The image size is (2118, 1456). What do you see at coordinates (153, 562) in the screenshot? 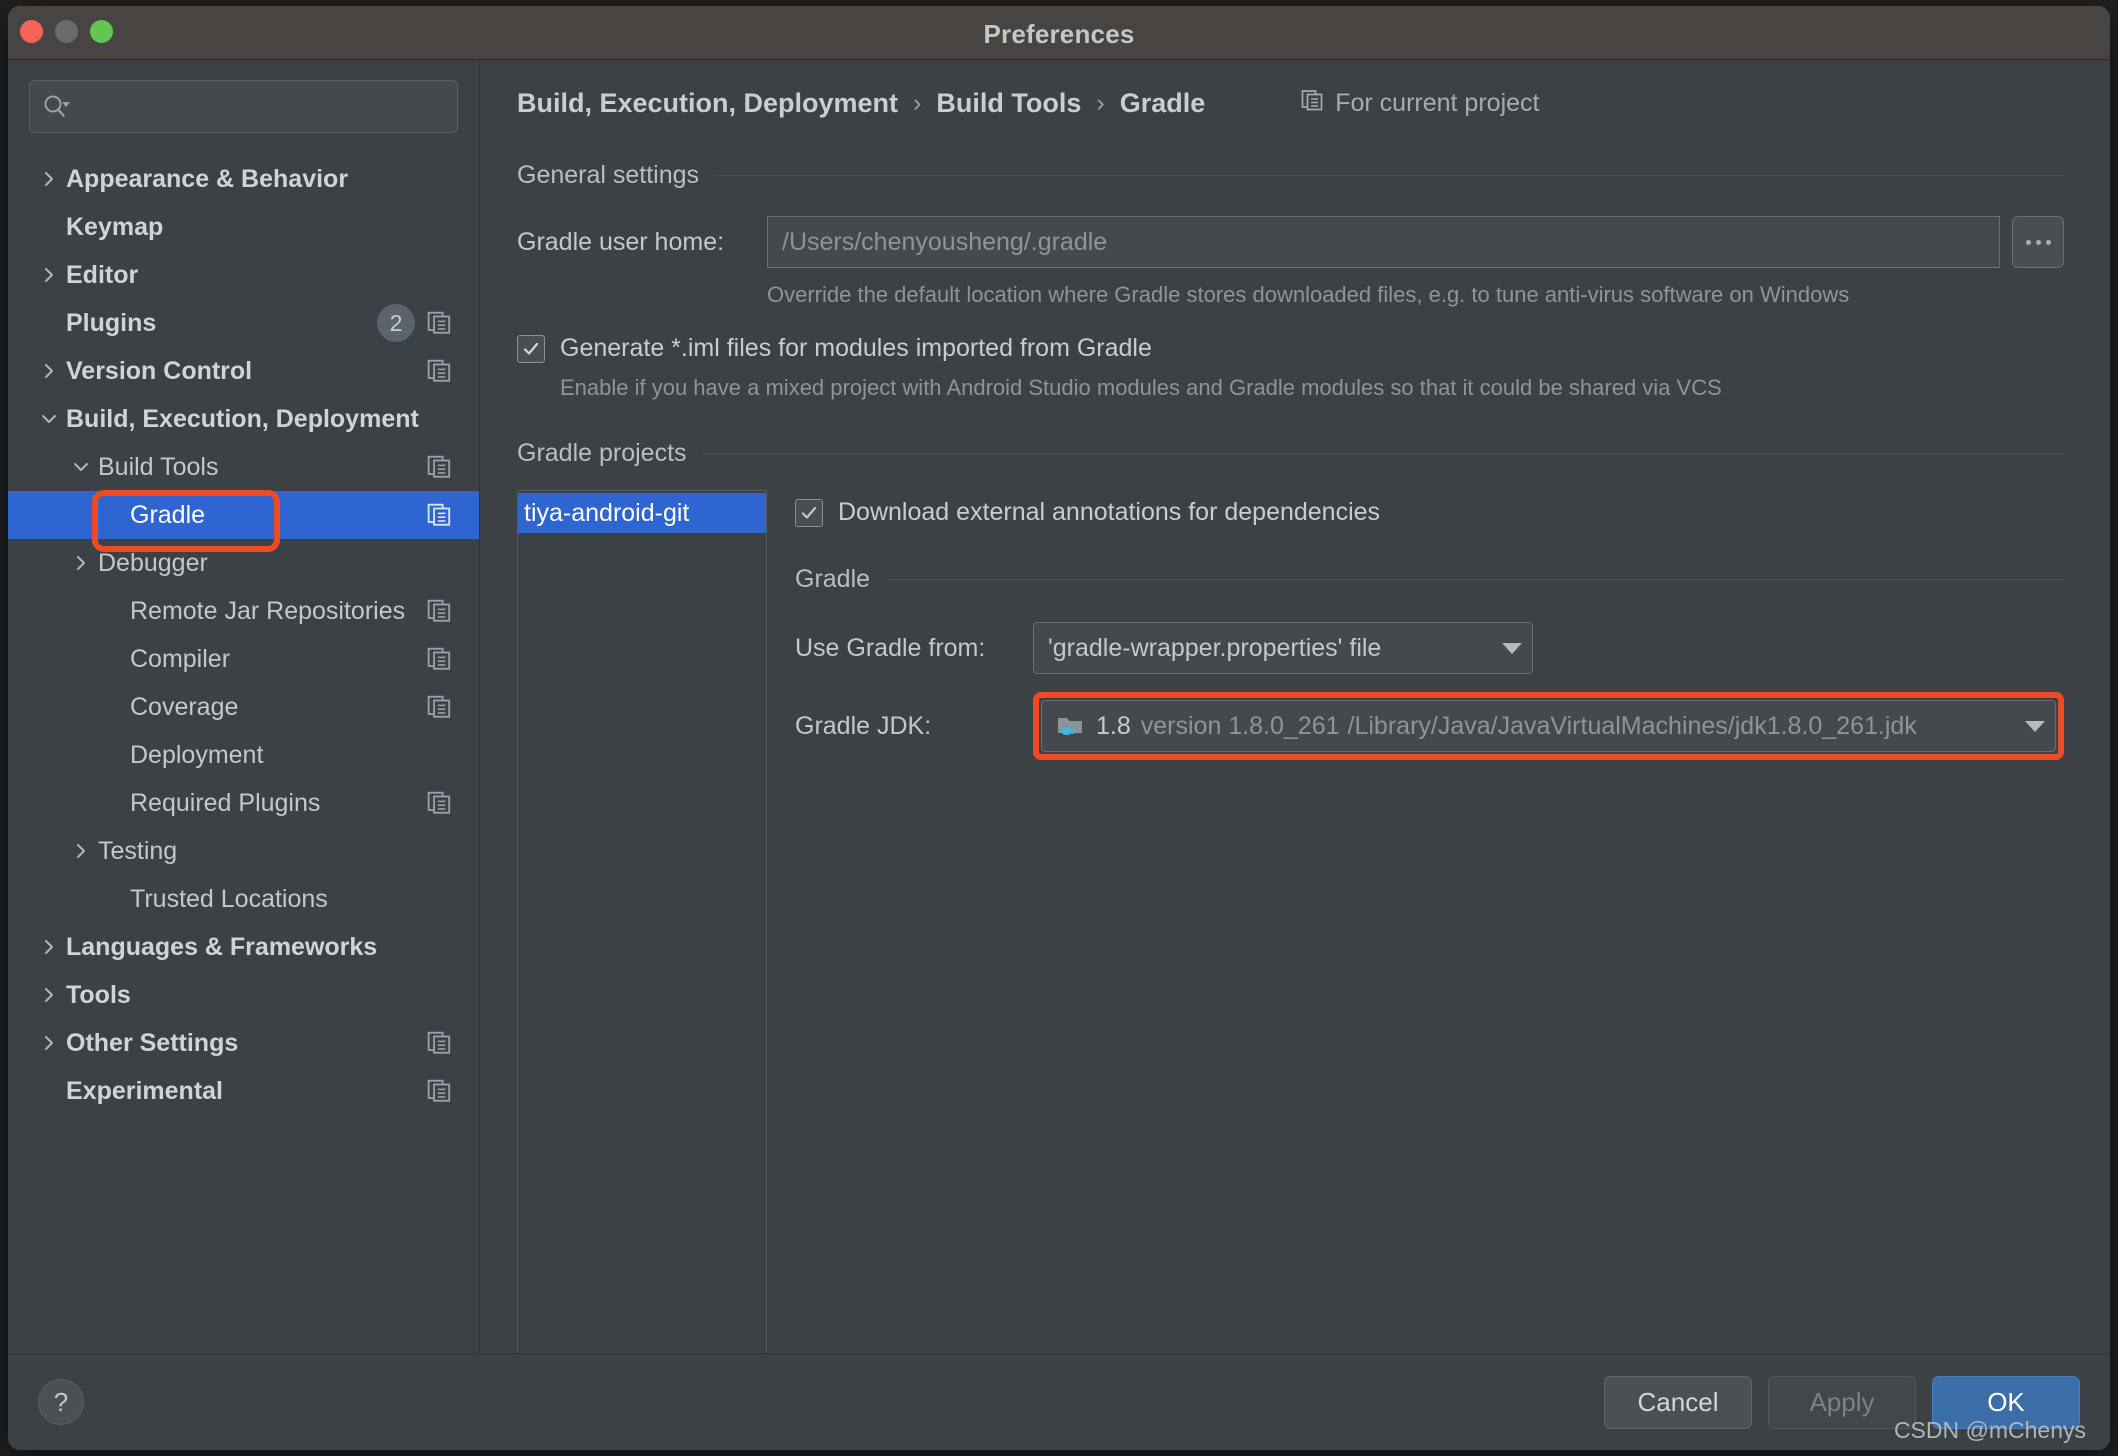
I see `sidebar-item-label: Debugger` at bounding box center [153, 562].